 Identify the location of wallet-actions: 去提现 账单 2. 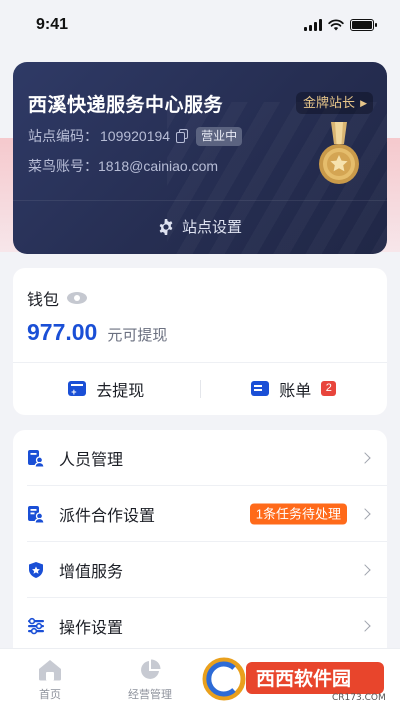
(200, 388).